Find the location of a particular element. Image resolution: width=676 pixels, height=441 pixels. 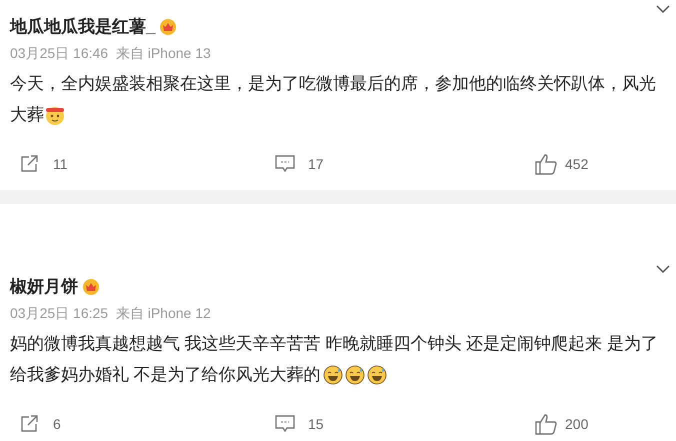

username: 椒妍月饼 is located at coordinates (44, 287).